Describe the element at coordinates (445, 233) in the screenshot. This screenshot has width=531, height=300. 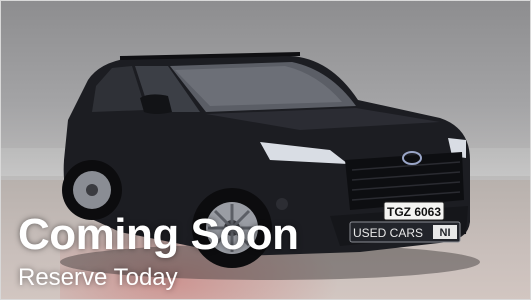
I see `dealer-plate-suffix: NI` at that location.